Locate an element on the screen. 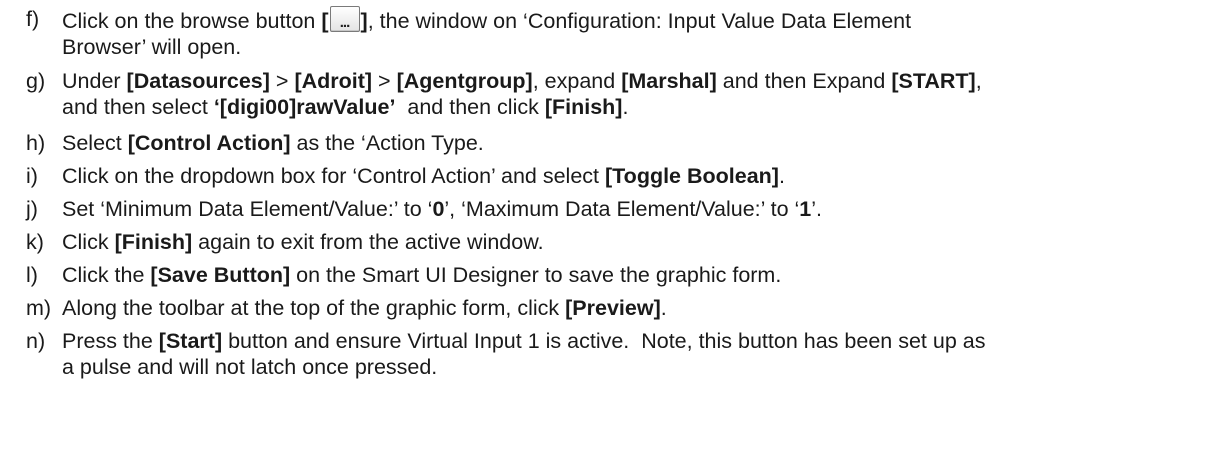 The image size is (1223, 450). step-marker: j) is located at coordinates (32, 209).